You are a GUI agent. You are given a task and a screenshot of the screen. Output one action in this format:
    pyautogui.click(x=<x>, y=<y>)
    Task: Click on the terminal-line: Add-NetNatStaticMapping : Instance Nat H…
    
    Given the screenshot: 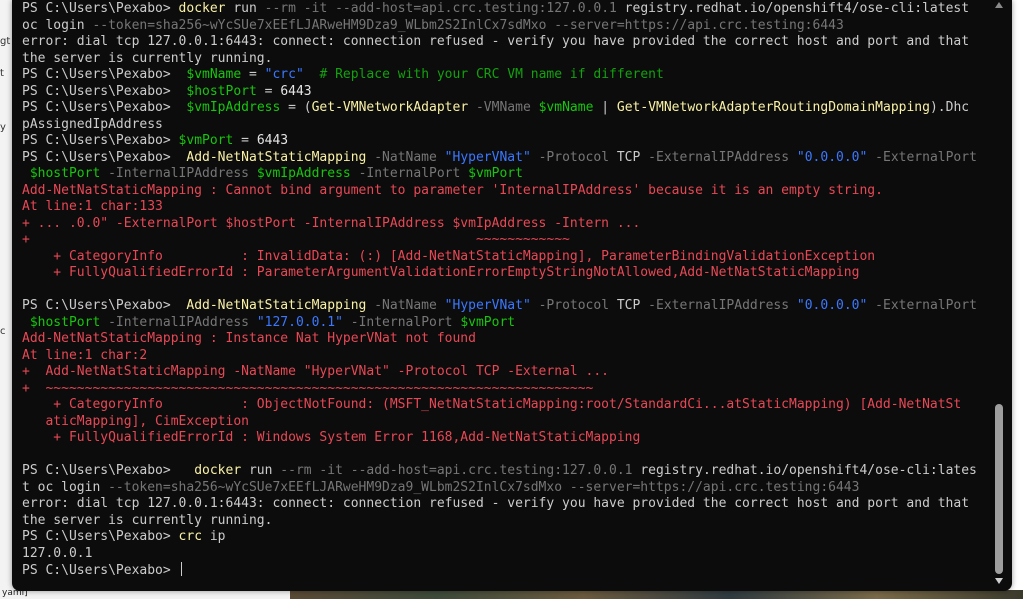 What is the action you would take?
    pyautogui.click(x=503, y=339)
    